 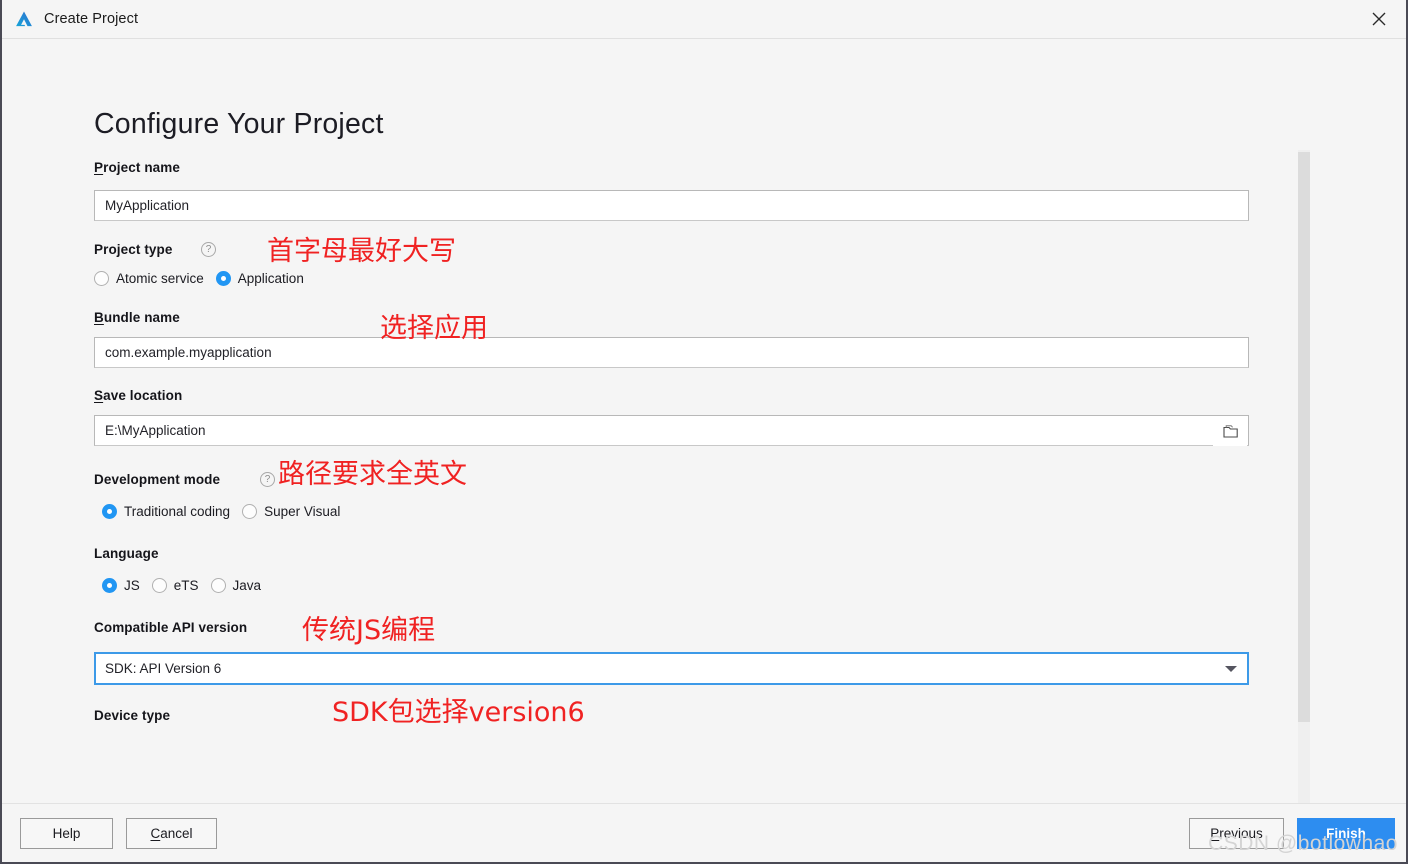 I want to click on radio-label: Java, so click(x=247, y=585).